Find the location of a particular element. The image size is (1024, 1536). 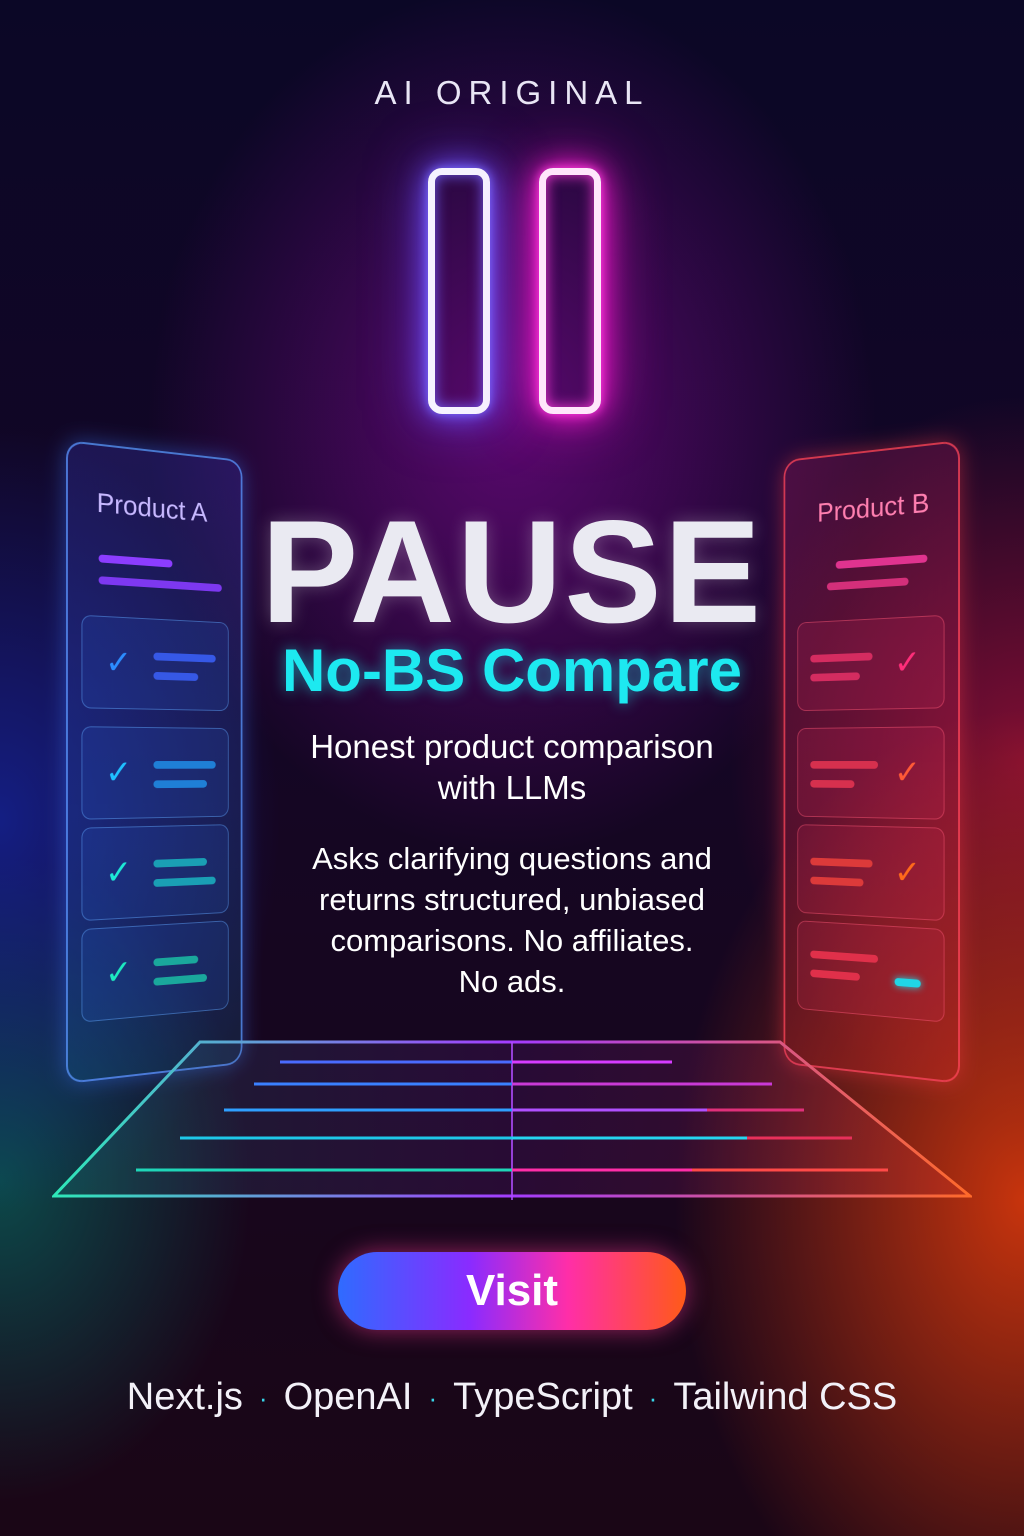

tech-item: TypeScript is located at coordinates (543, 1397).